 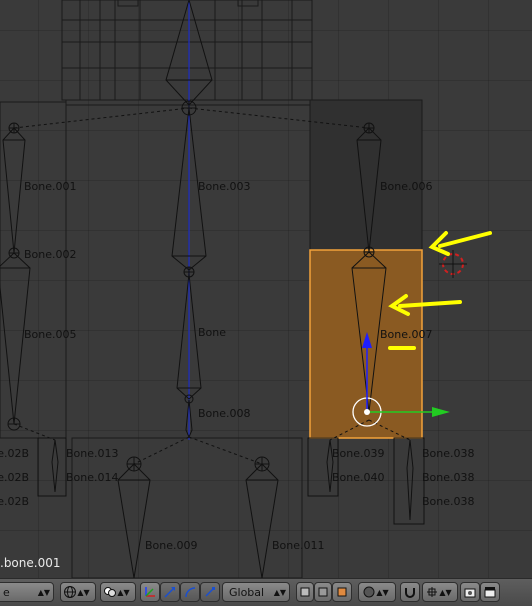 I want to click on render-animation-button, so click(x=490, y=592).